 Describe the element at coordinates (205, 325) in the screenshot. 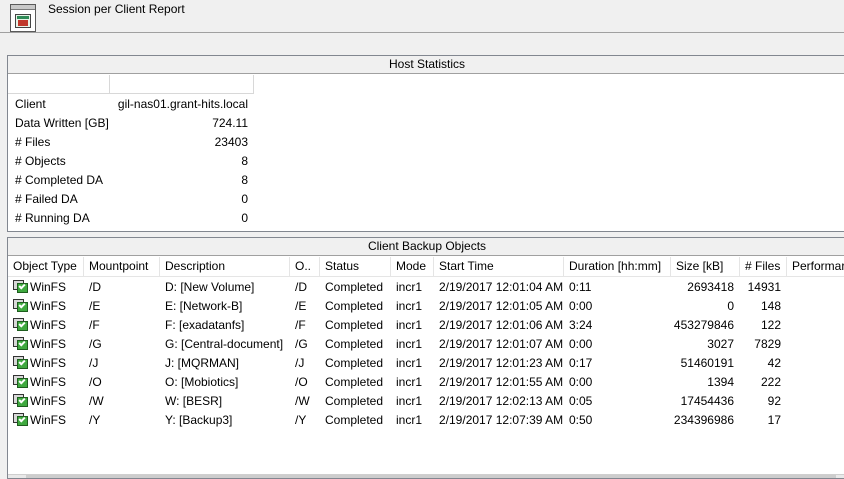

I see `cell-description: F: [exadatanfs]` at that location.